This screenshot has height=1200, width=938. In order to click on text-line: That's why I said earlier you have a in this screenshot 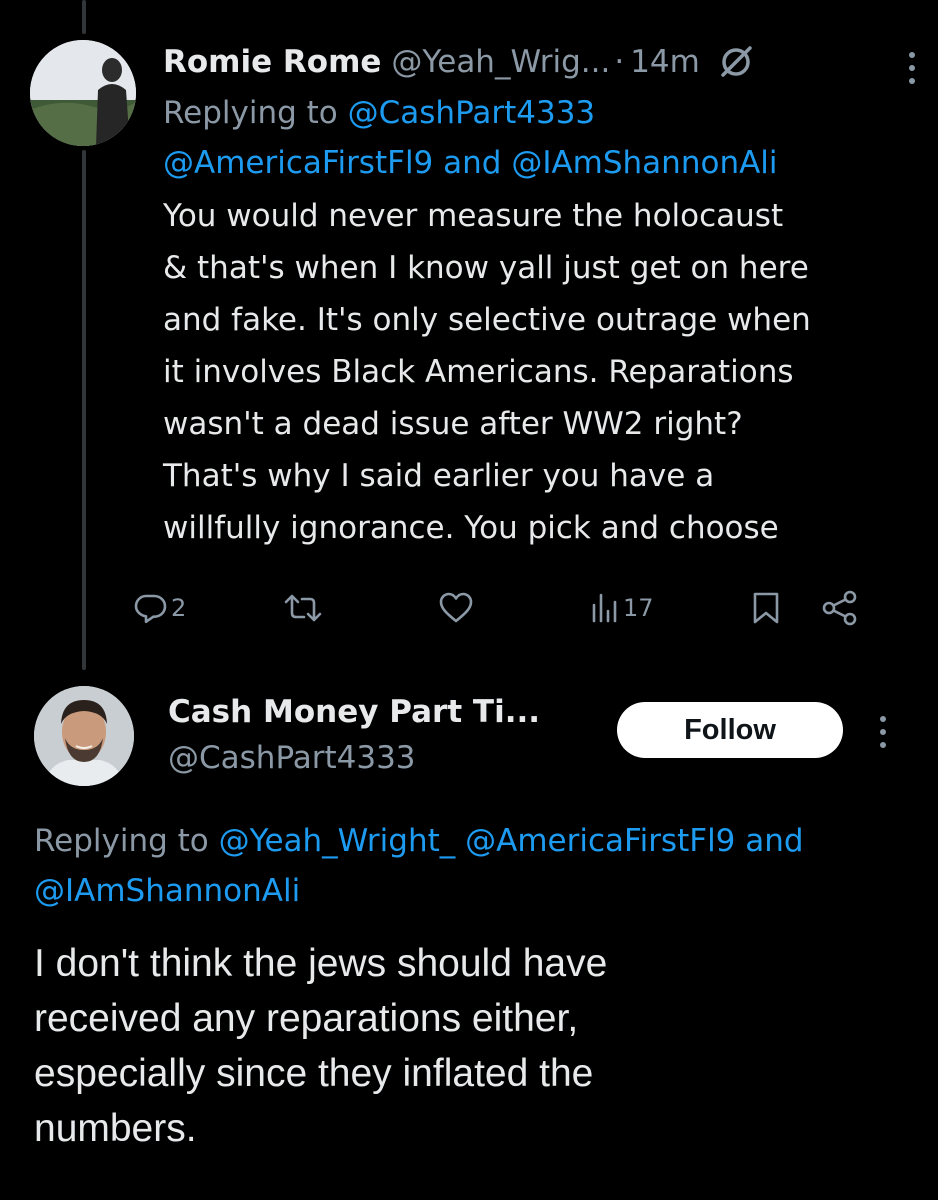, I will do `click(439, 476)`.